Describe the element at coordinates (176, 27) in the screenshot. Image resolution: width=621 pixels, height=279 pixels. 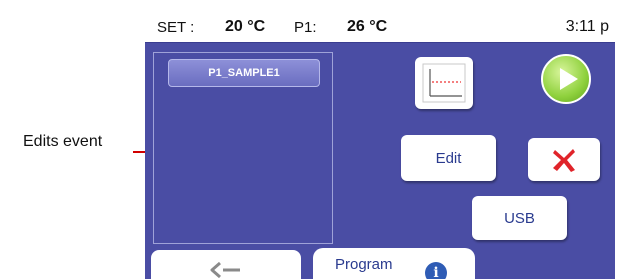
I see `set-label: SET :` at that location.